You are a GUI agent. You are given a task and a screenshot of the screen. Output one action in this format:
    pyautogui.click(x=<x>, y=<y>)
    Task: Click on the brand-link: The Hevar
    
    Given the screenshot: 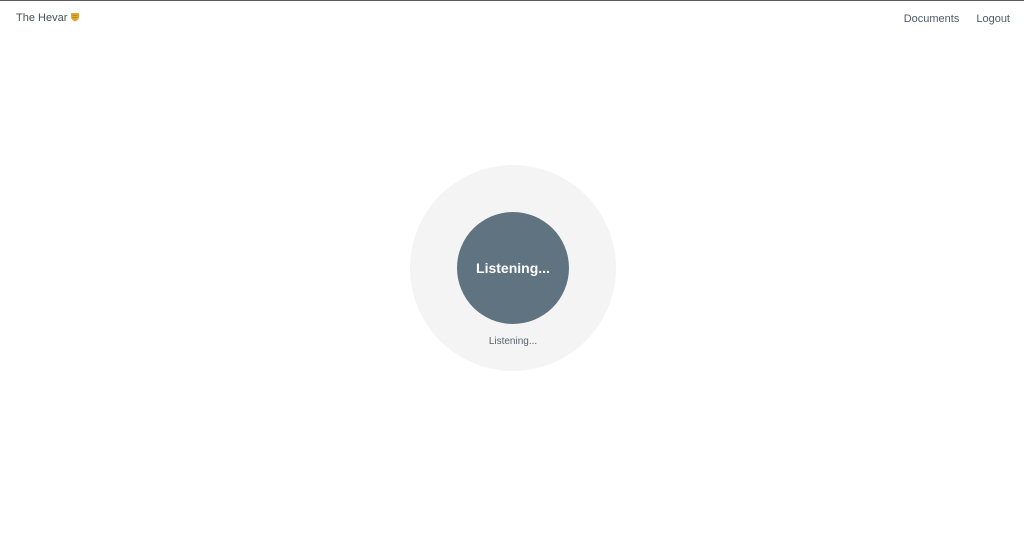 What is the action you would take?
    pyautogui.click(x=48, y=18)
    